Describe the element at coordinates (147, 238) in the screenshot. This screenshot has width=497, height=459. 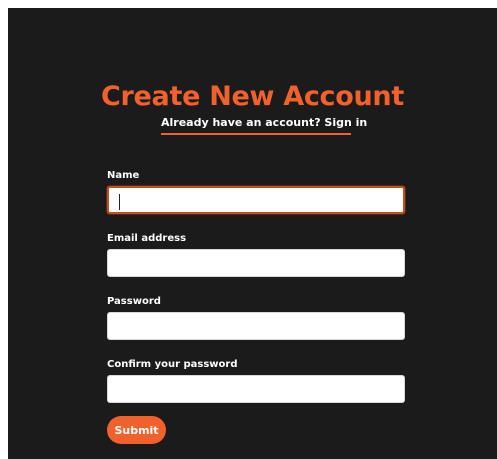
I see `email-label: Email address` at that location.